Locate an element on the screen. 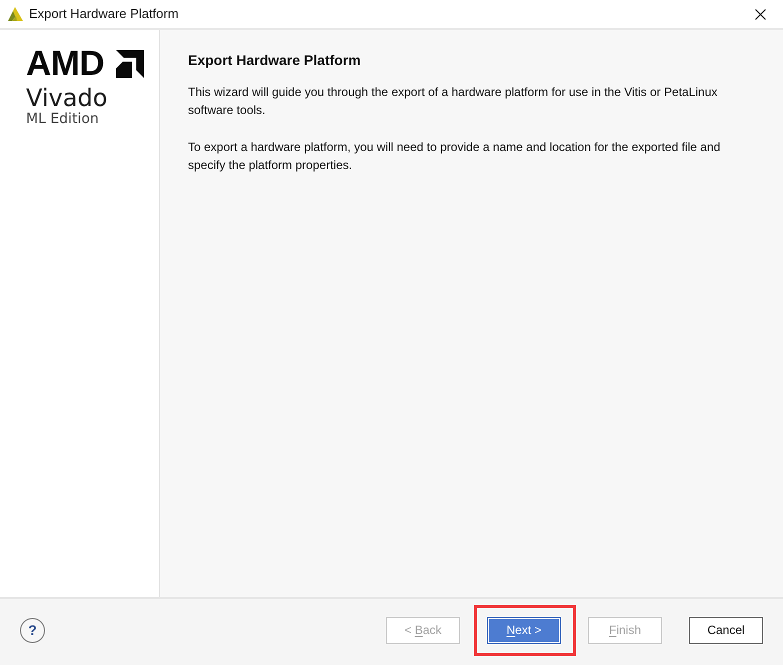 The image size is (783, 665). logo-icon is located at coordinates (15, 14).